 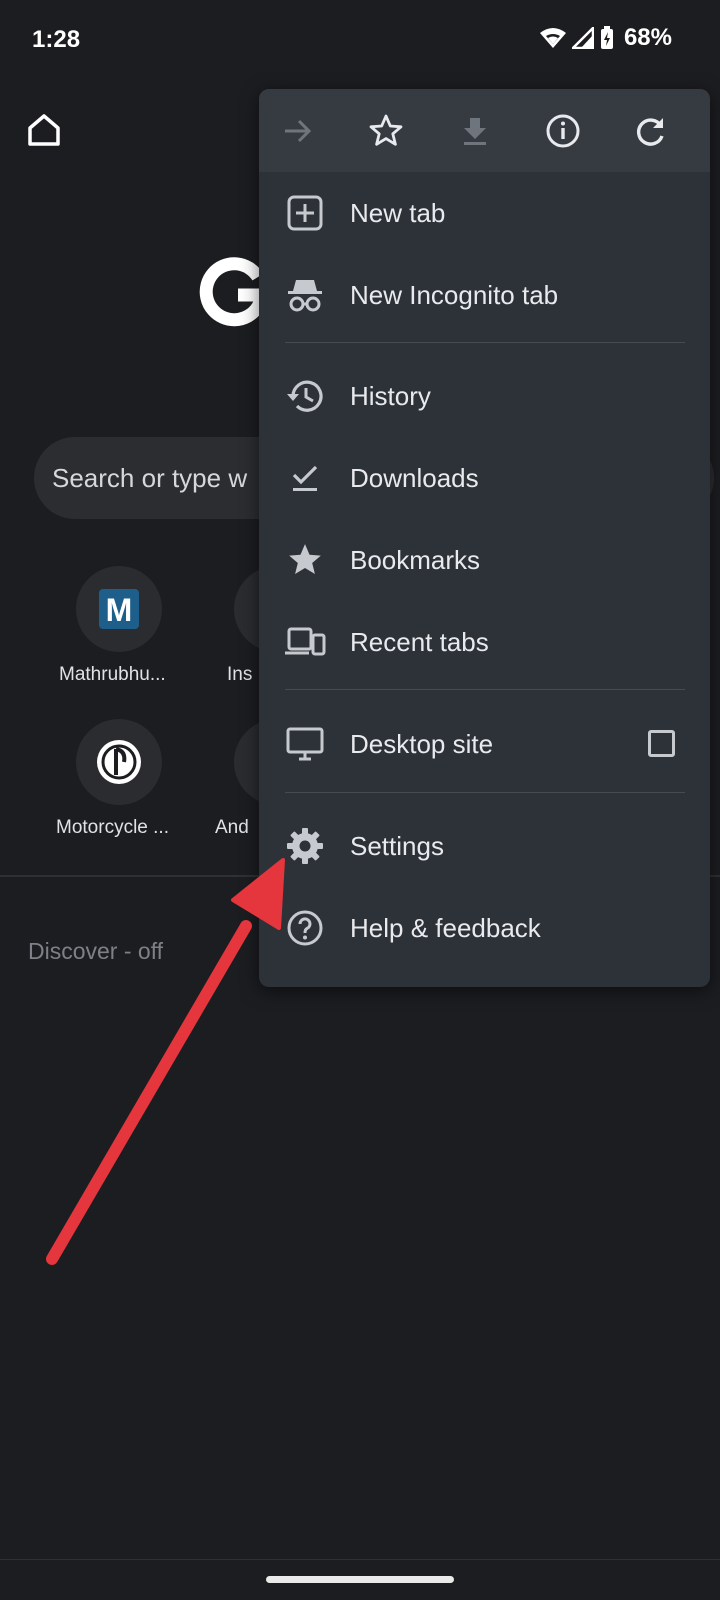 I want to click on nav-bar-divider, so click(x=360, y=1559).